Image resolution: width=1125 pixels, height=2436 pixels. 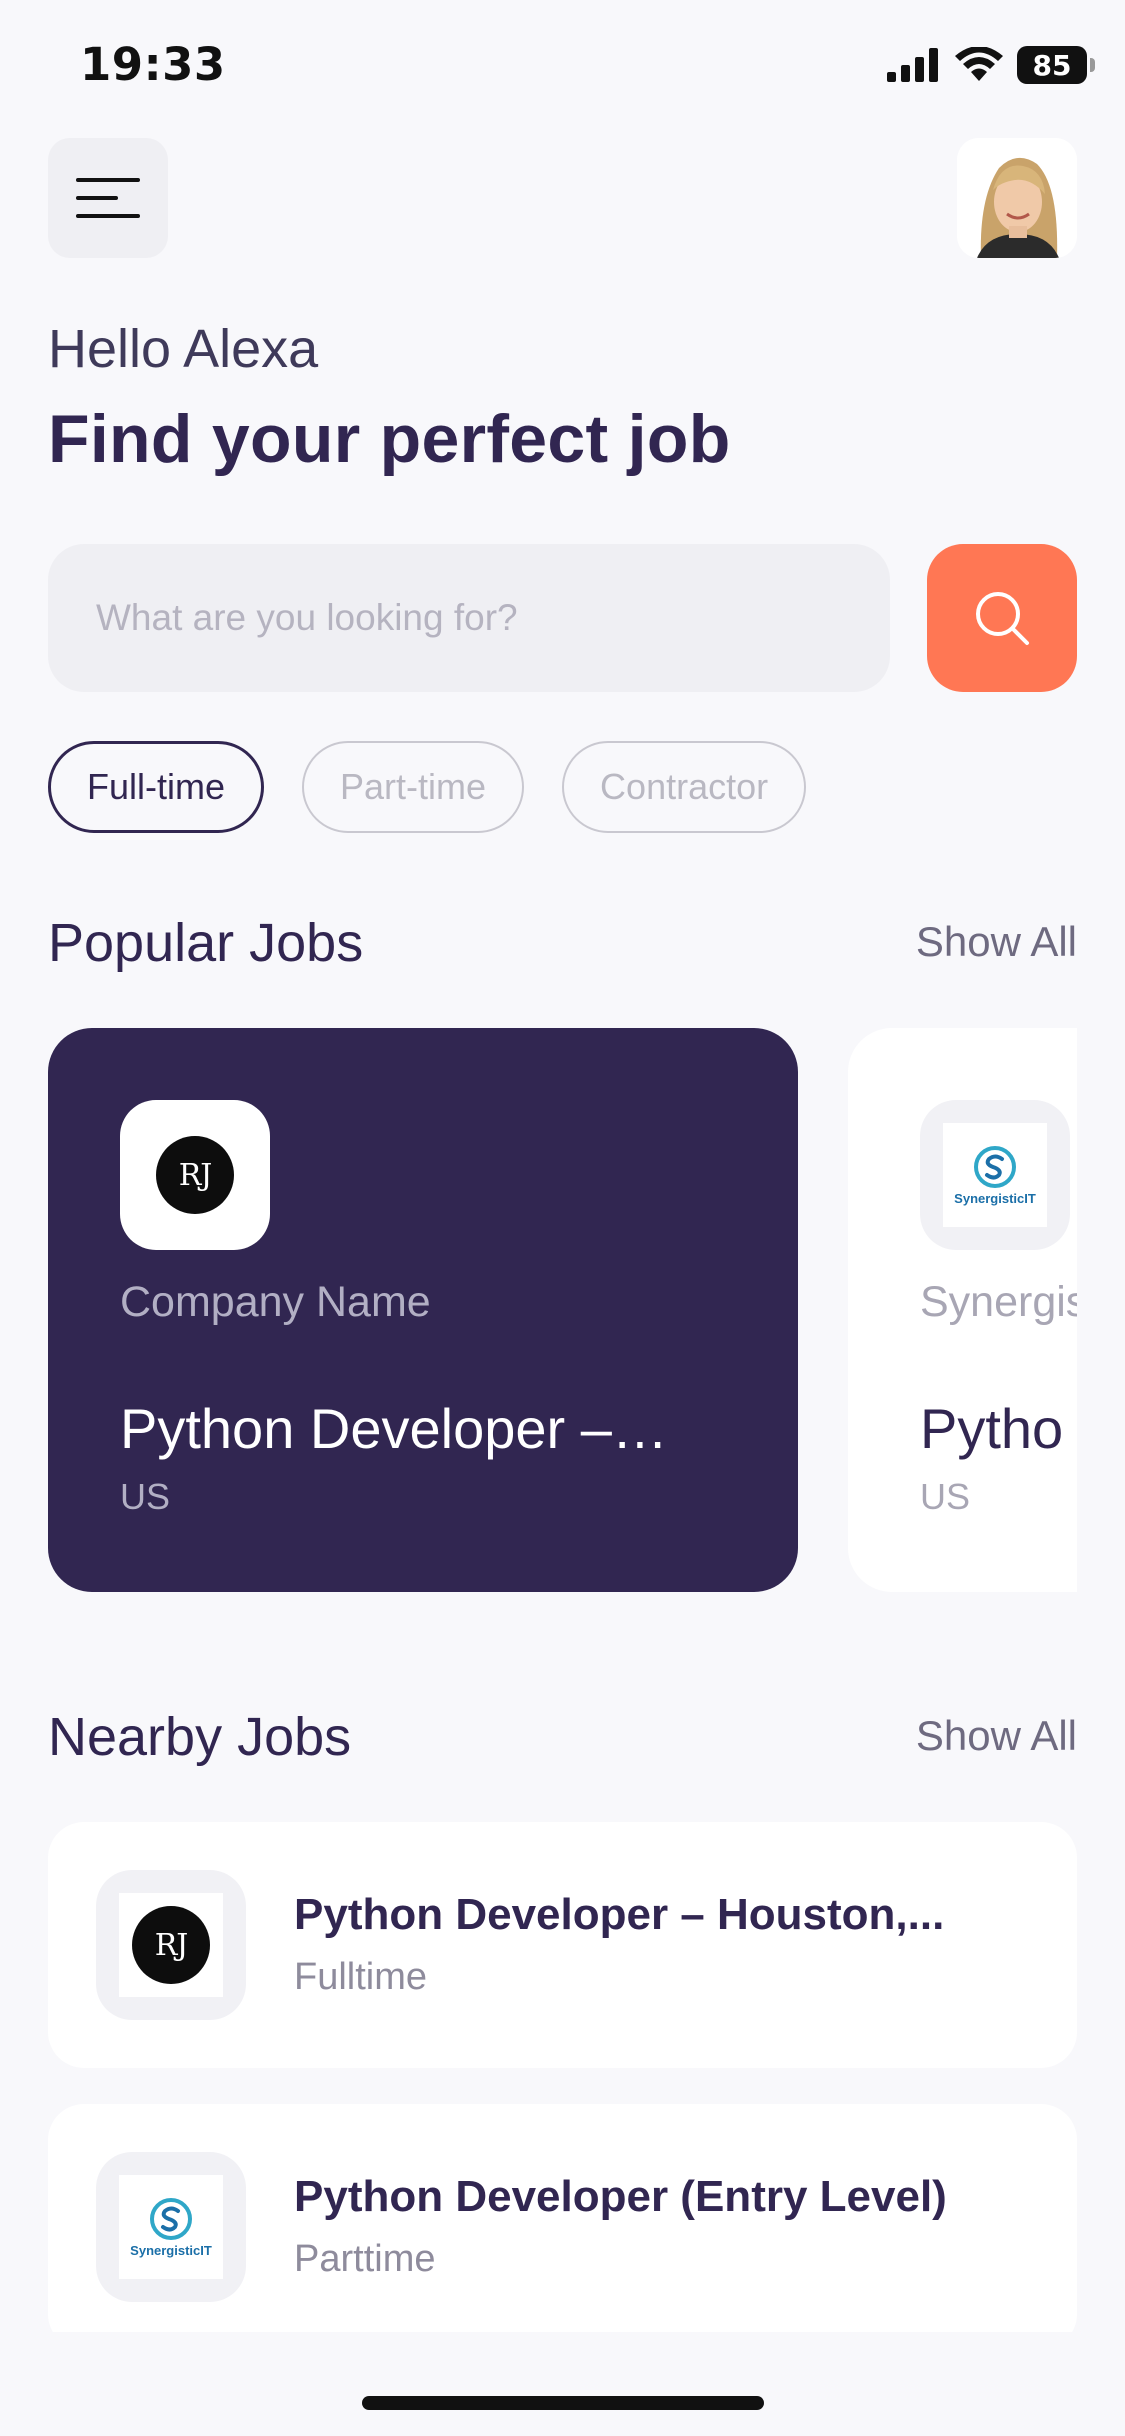 I want to click on search-button, so click(x=1002, y=618).